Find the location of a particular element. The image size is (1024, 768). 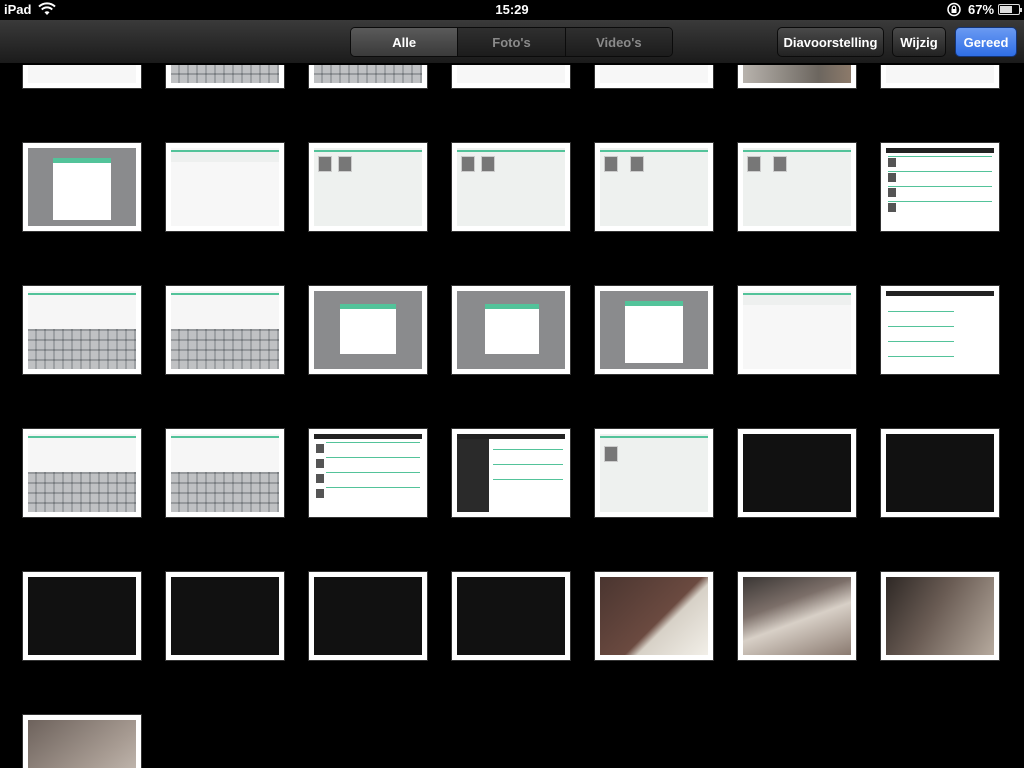

media-filter-segmented-control: Alle Foto's Video's is located at coordinates (511, 42).